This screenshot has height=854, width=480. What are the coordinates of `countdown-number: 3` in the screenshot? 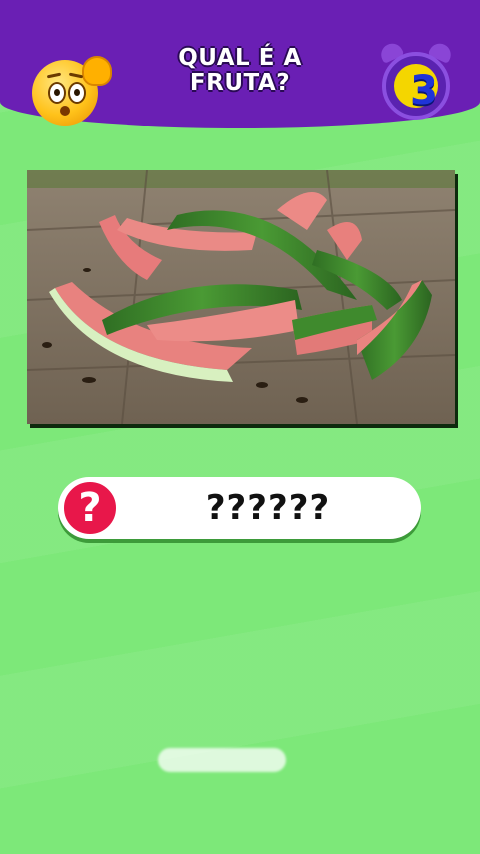 It's located at (424, 91).